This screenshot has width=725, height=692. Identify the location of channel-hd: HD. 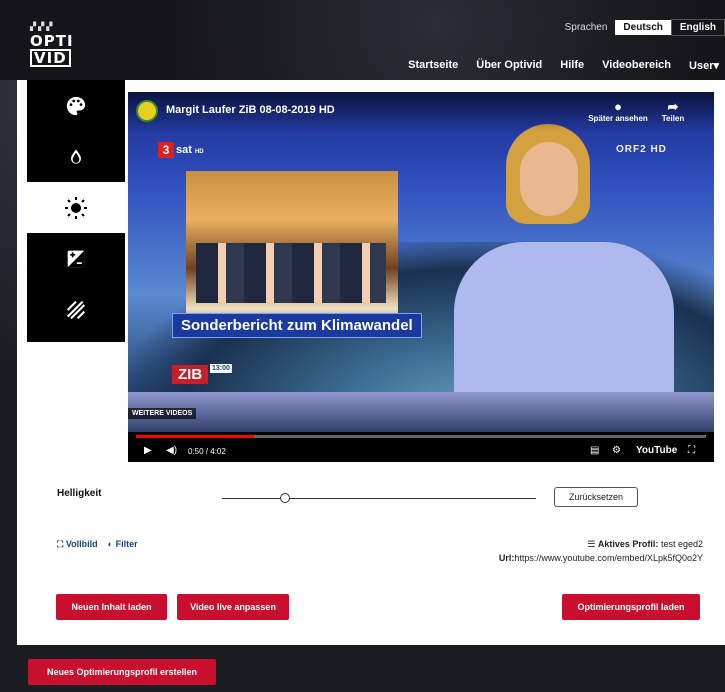
(199, 152).